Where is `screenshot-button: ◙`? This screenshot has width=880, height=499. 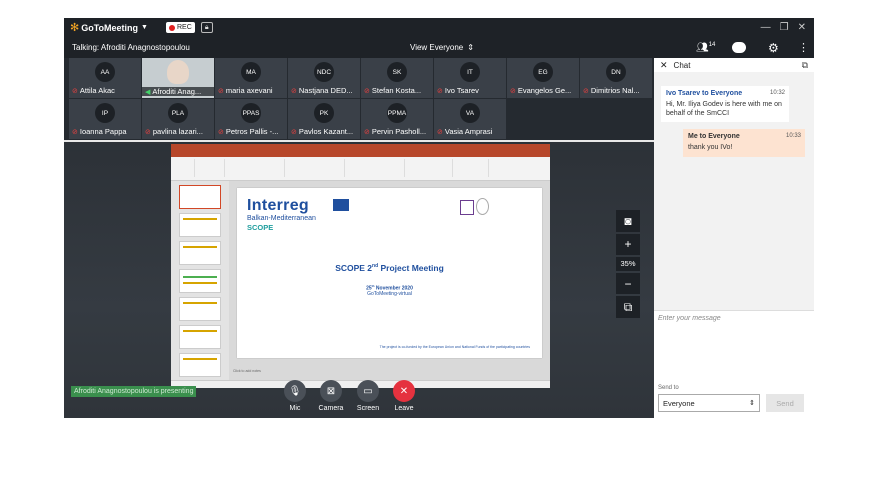 screenshot-button: ◙ is located at coordinates (628, 221).